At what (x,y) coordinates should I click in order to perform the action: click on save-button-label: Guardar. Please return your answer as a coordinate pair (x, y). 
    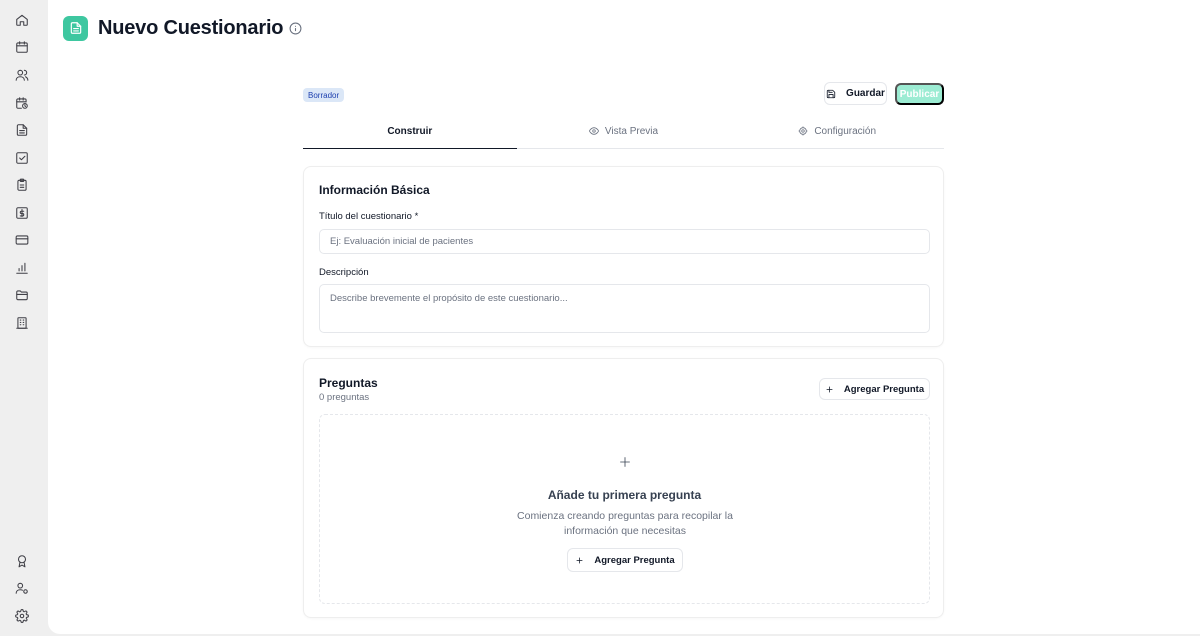
    Looking at the image, I should click on (865, 93).